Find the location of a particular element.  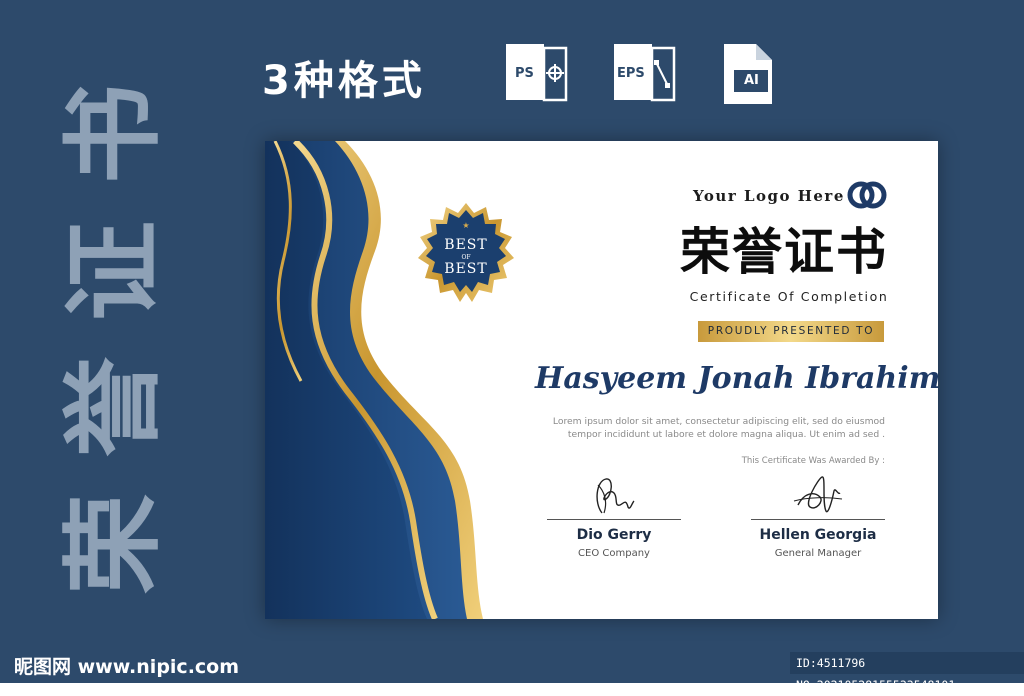

ps-file-icon: PS is located at coordinates (538, 74).